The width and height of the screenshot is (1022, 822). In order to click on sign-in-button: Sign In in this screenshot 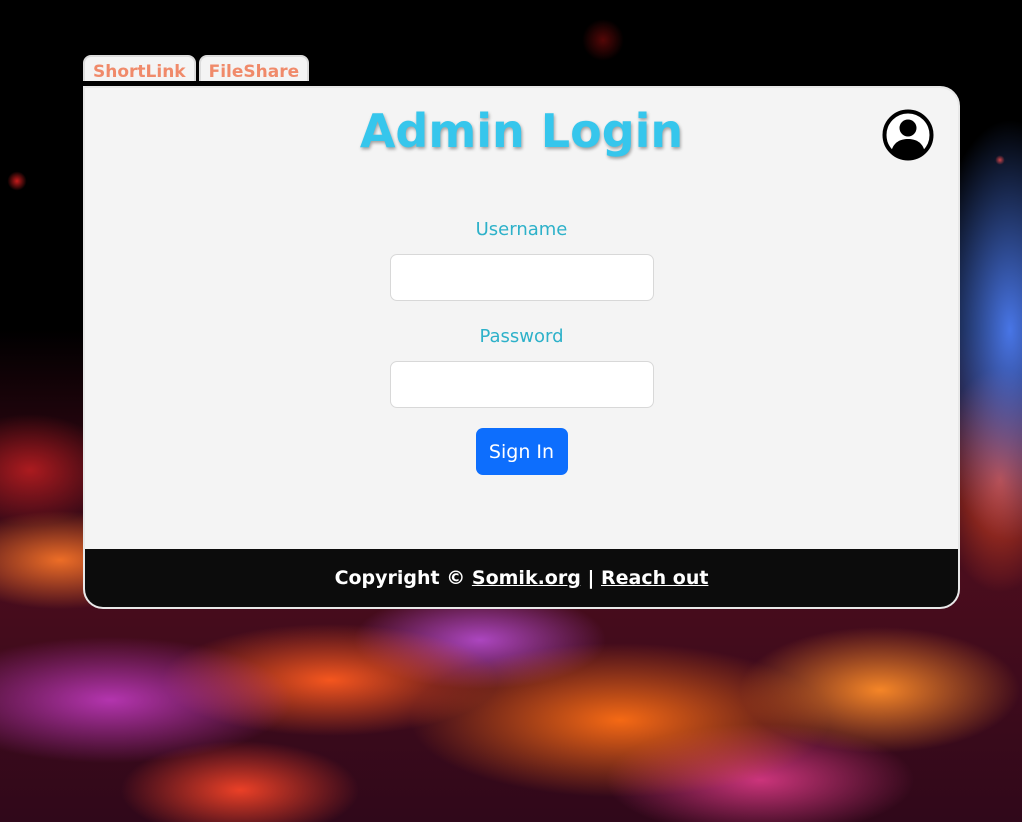, I will do `click(521, 451)`.